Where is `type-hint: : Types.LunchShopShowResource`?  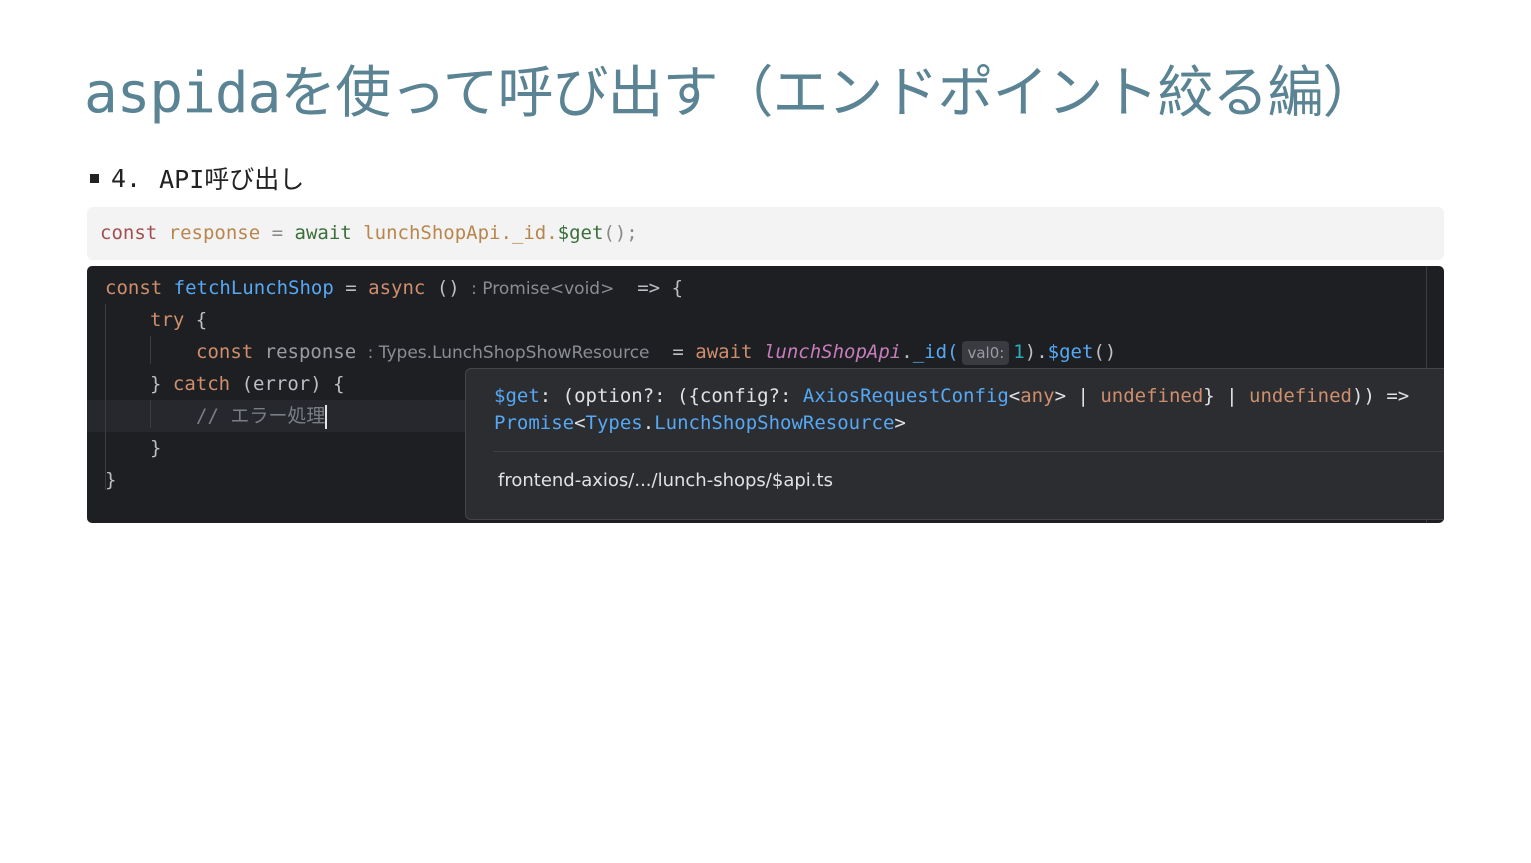 type-hint: : Types.LunchShopShowResource is located at coordinates (508, 353).